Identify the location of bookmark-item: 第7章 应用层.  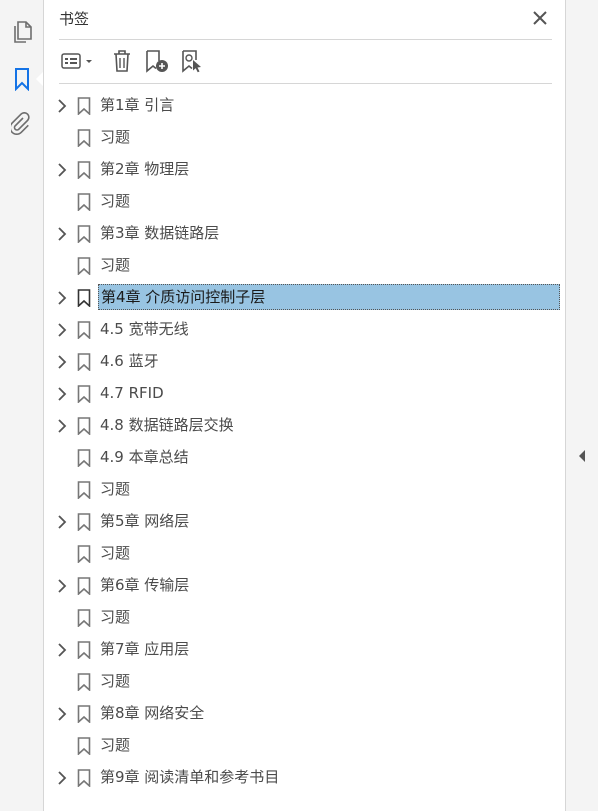
(304, 650).